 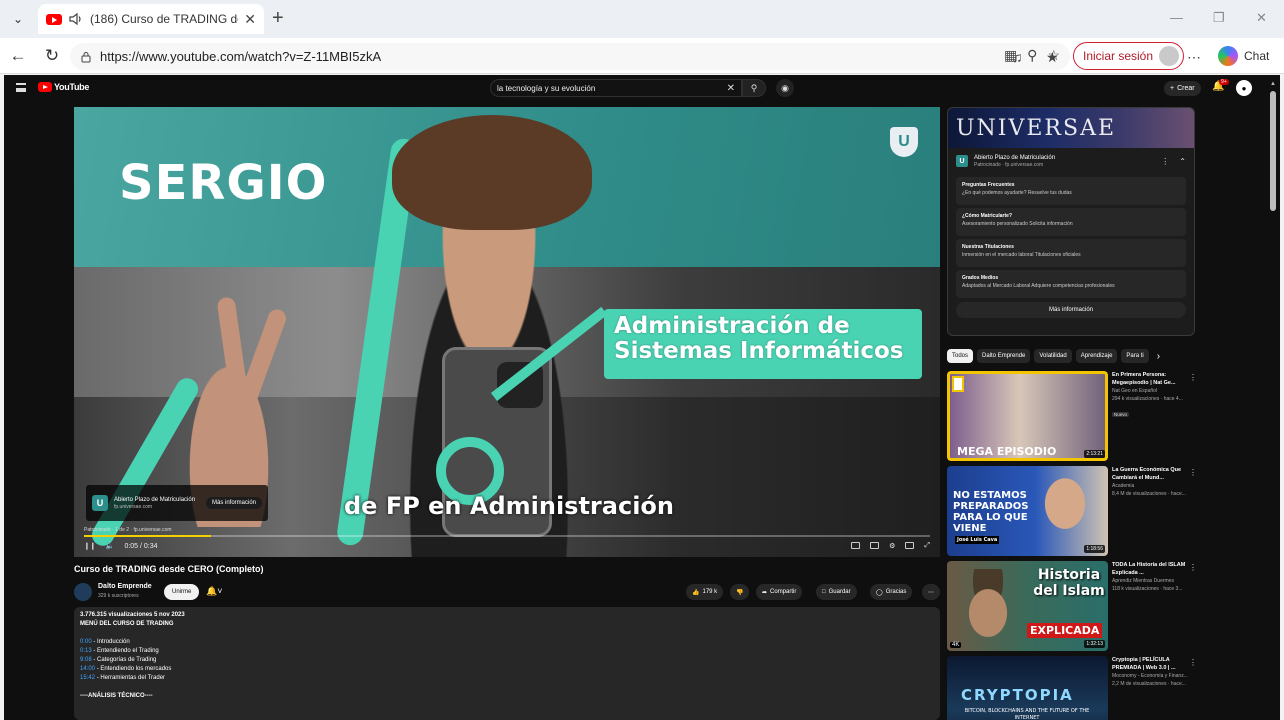 I want to click on share-button: ➦ Compartir, so click(x=779, y=592).